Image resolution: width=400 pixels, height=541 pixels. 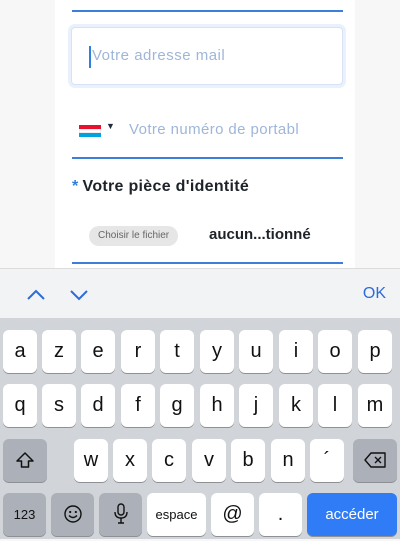 I want to click on space-key: espace, so click(x=176, y=514).